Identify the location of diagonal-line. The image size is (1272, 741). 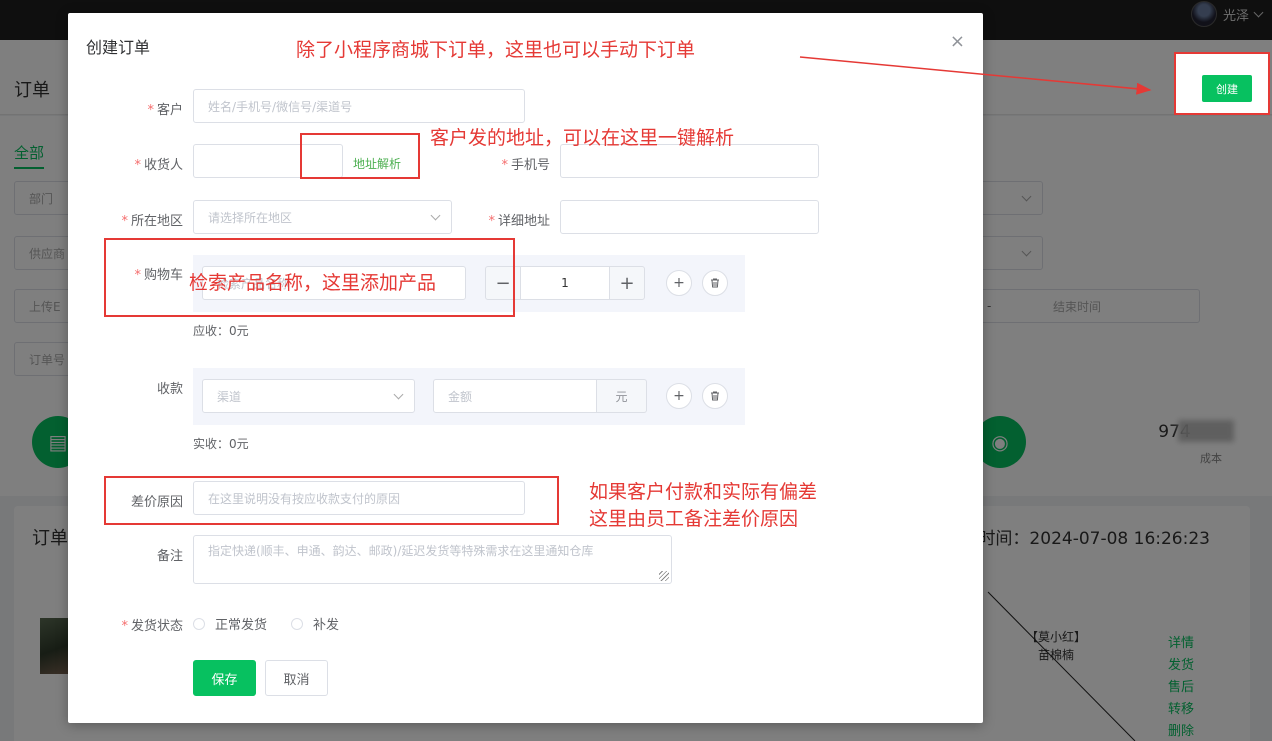
(1061, 666).